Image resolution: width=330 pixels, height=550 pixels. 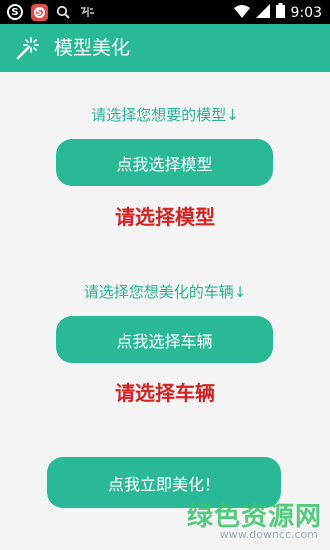 I want to click on sogou-red-icon: S, so click(x=39, y=12).